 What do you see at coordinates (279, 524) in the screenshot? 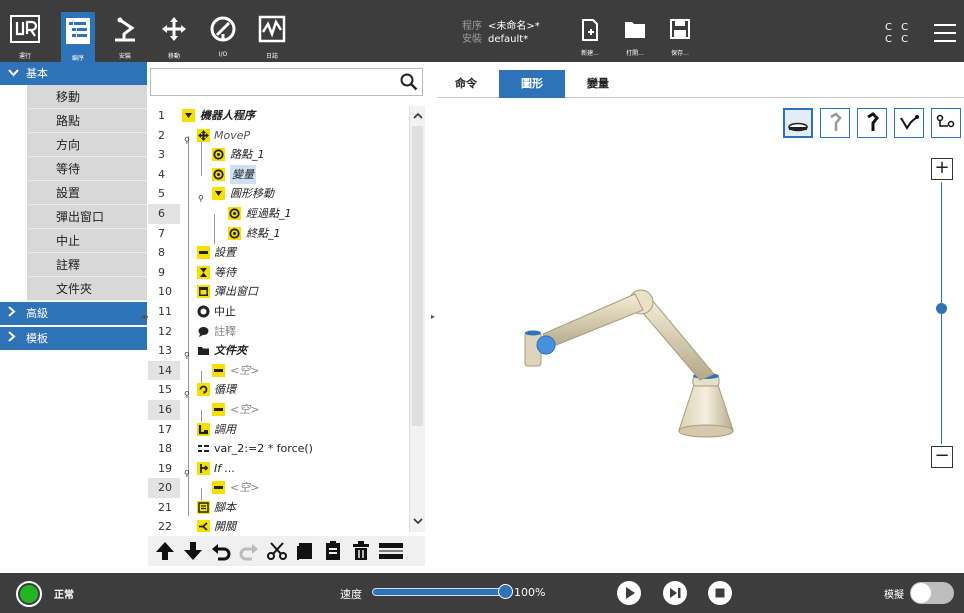
I see `tree-row: 22 開關` at bounding box center [279, 524].